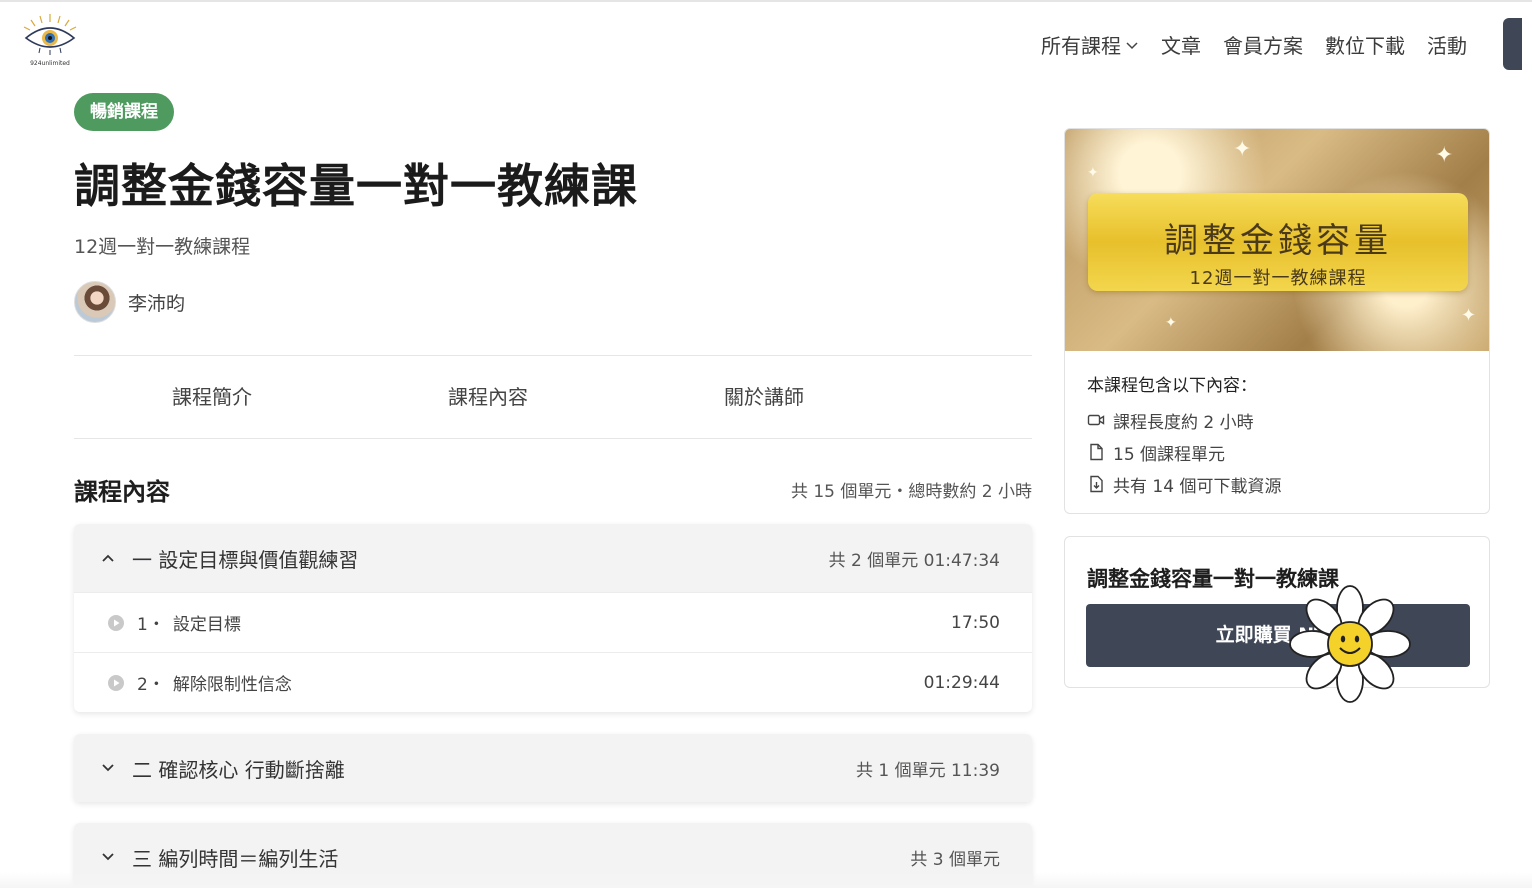 This screenshot has height=888, width=1532. What do you see at coordinates (1263, 44) in the screenshot?
I see `nav-membership: 會員方案` at bounding box center [1263, 44].